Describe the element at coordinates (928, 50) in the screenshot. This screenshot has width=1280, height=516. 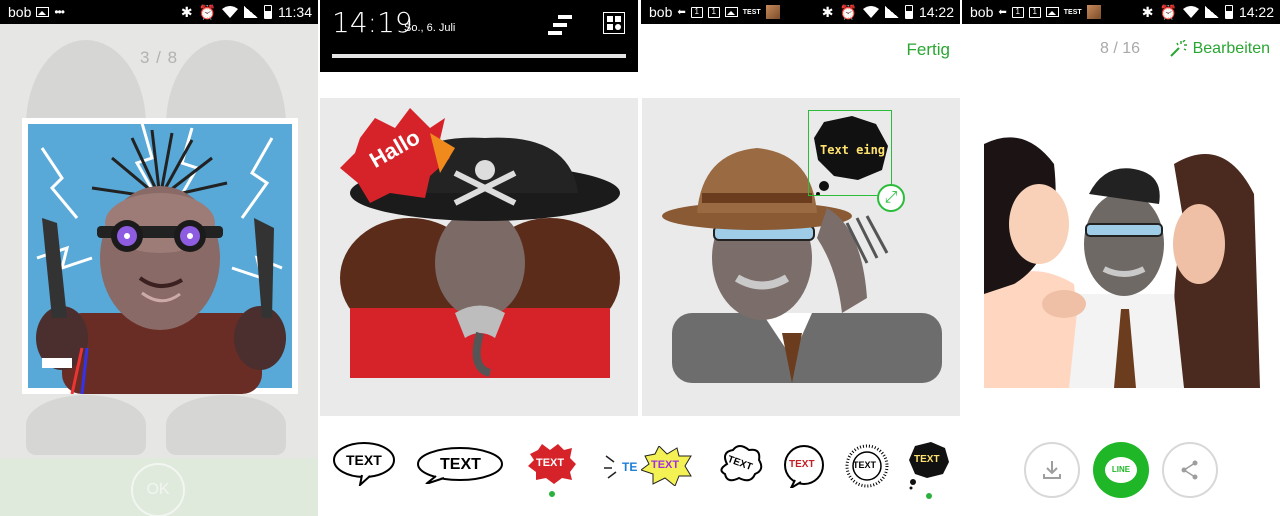
I see `done-button: Fertig` at that location.